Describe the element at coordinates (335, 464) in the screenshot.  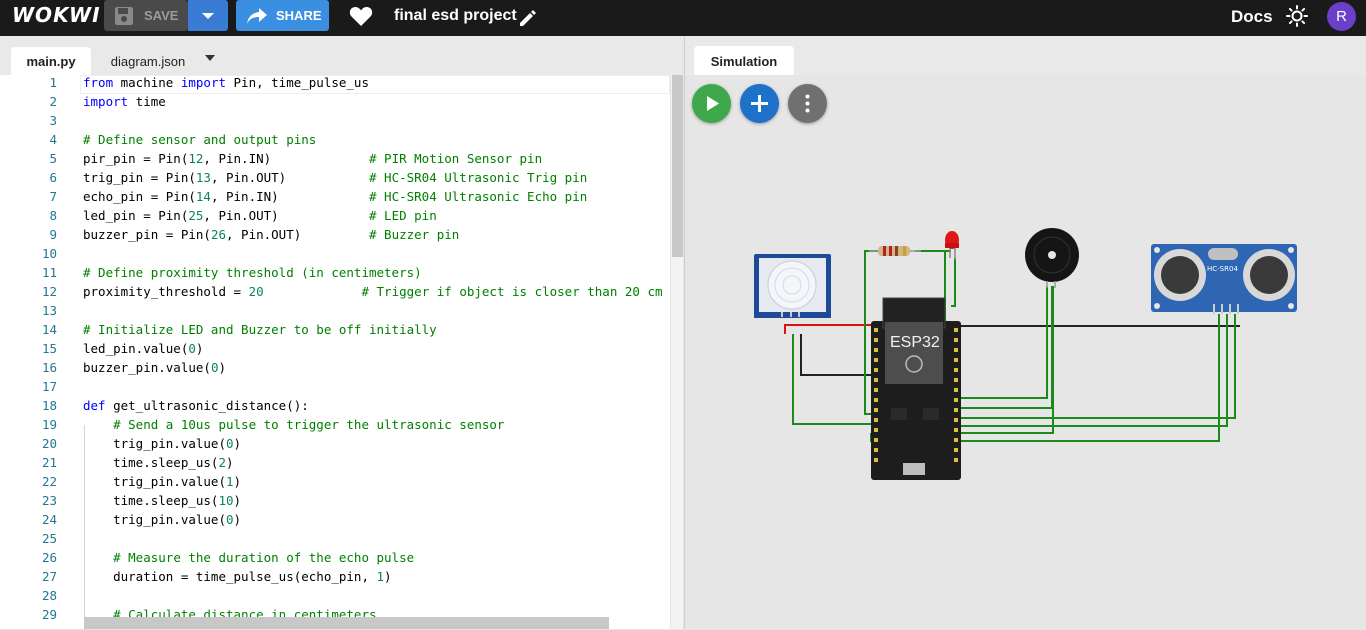
I see `code-line: 21 time.sleep_us(2)` at that location.